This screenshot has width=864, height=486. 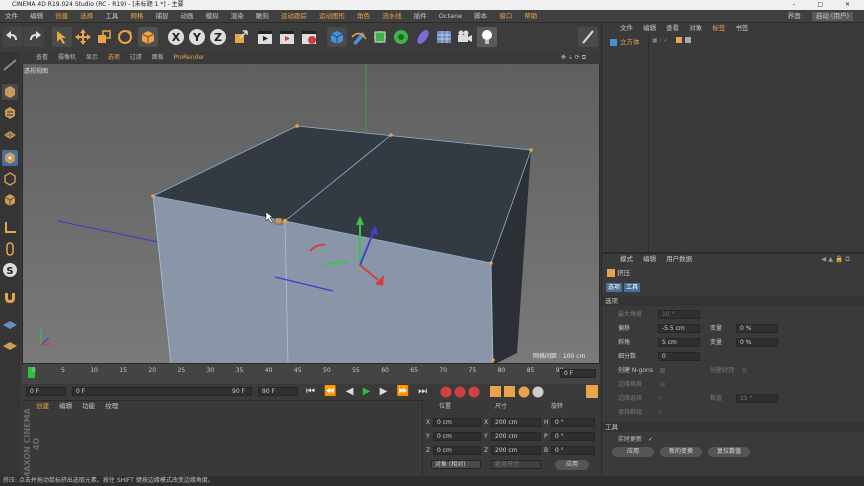 I want to click on edge-selection-check: ✓, so click(x=660, y=398).